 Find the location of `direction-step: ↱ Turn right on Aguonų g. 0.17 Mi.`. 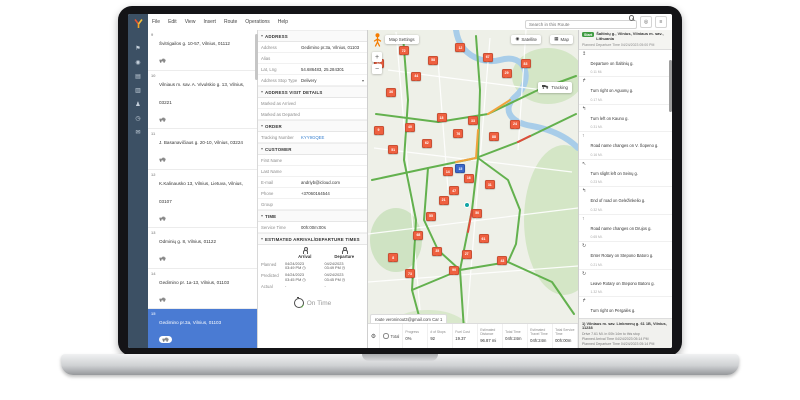

direction-step: ↱ Turn right on Aguonų g. 0.17 Mi. is located at coordinates (625, 91).